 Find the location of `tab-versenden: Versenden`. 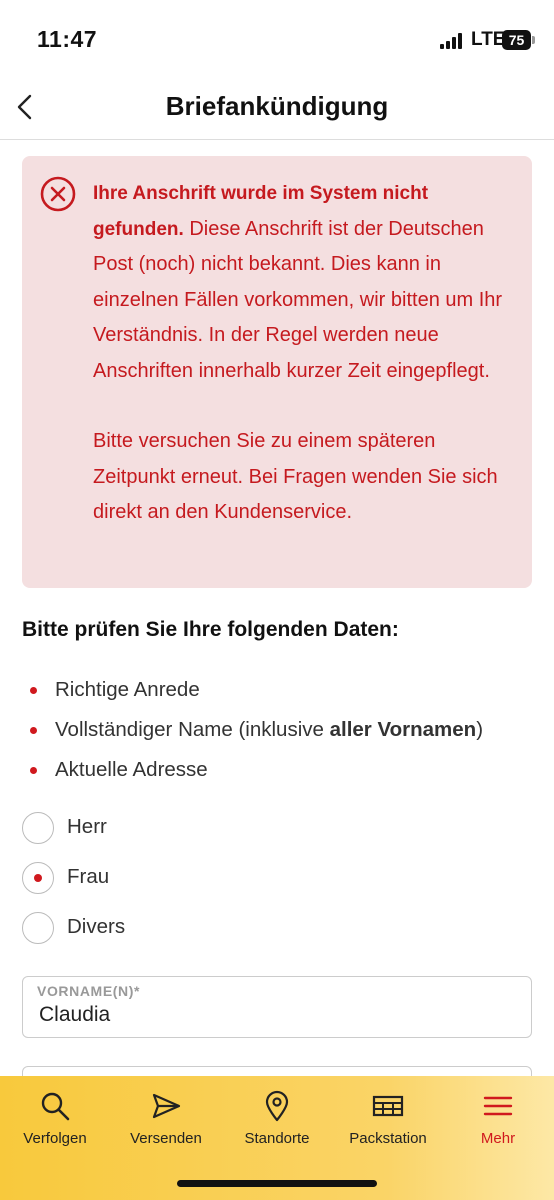

tab-versenden: Versenden is located at coordinates (166, 1116).